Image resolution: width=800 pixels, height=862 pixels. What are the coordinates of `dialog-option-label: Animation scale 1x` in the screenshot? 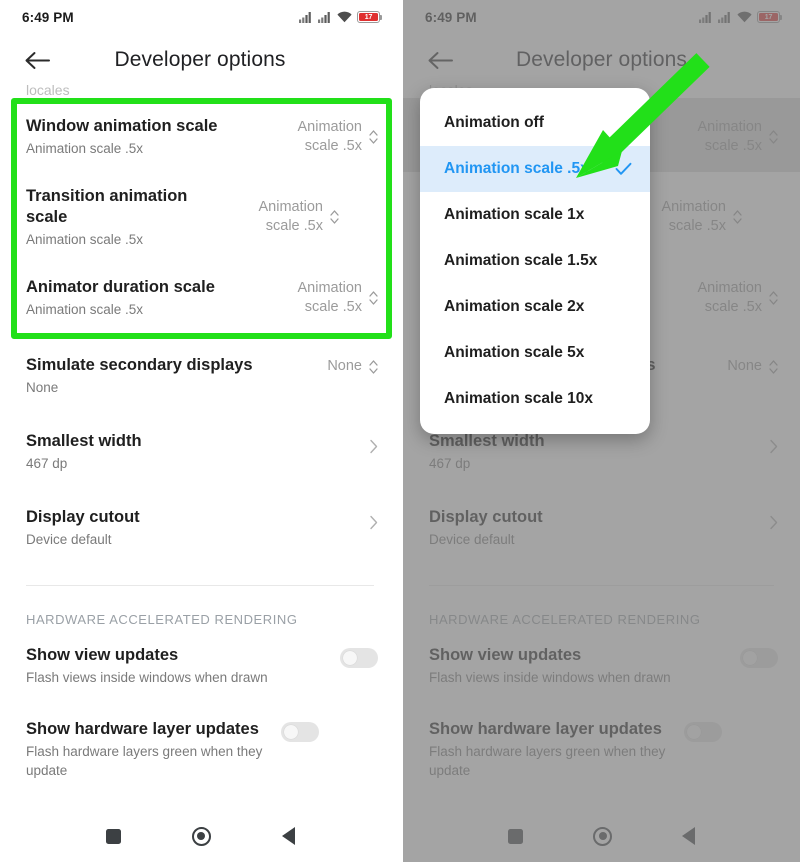 It's located at (514, 214).